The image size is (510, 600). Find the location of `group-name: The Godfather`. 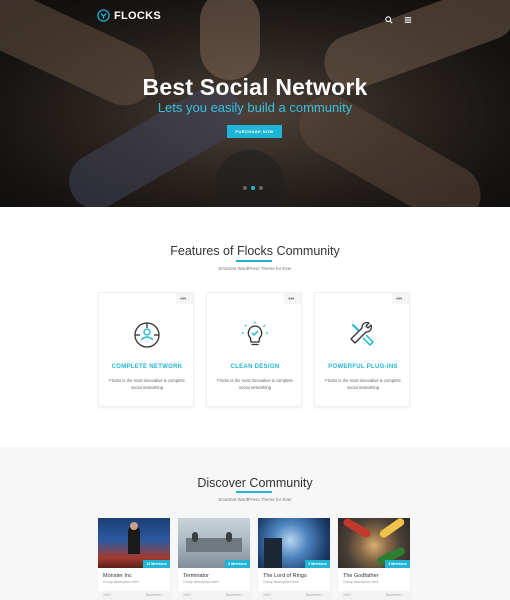

group-name: The Godfather is located at coordinates (360, 576).